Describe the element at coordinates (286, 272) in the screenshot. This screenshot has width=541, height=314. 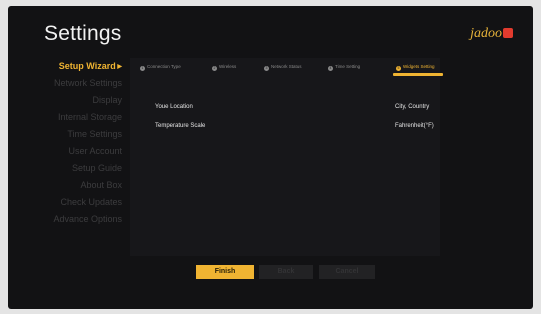
I see `back-button: Back` at that location.